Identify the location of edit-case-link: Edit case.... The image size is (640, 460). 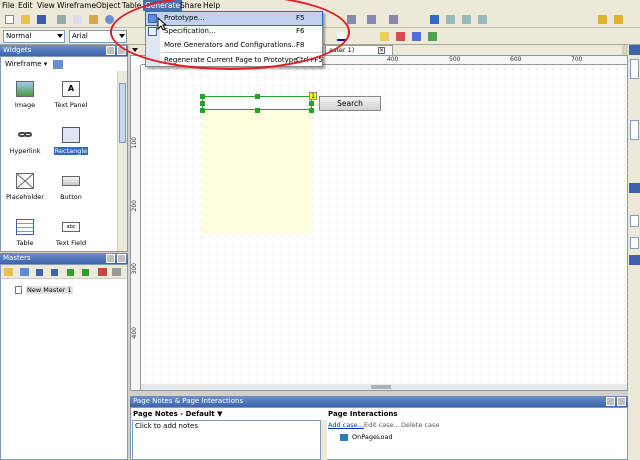
(382, 425).